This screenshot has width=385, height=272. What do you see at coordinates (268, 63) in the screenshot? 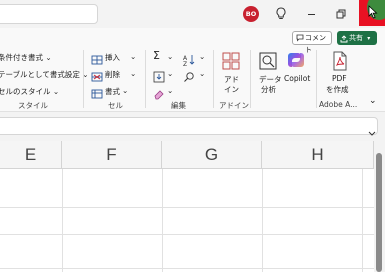
I see `data-analysis-icon` at bounding box center [268, 63].